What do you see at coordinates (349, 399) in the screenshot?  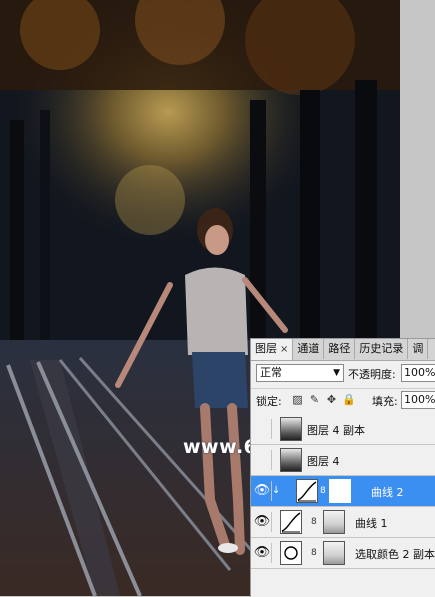 I see `lock-all-icon: 🔒` at bounding box center [349, 399].